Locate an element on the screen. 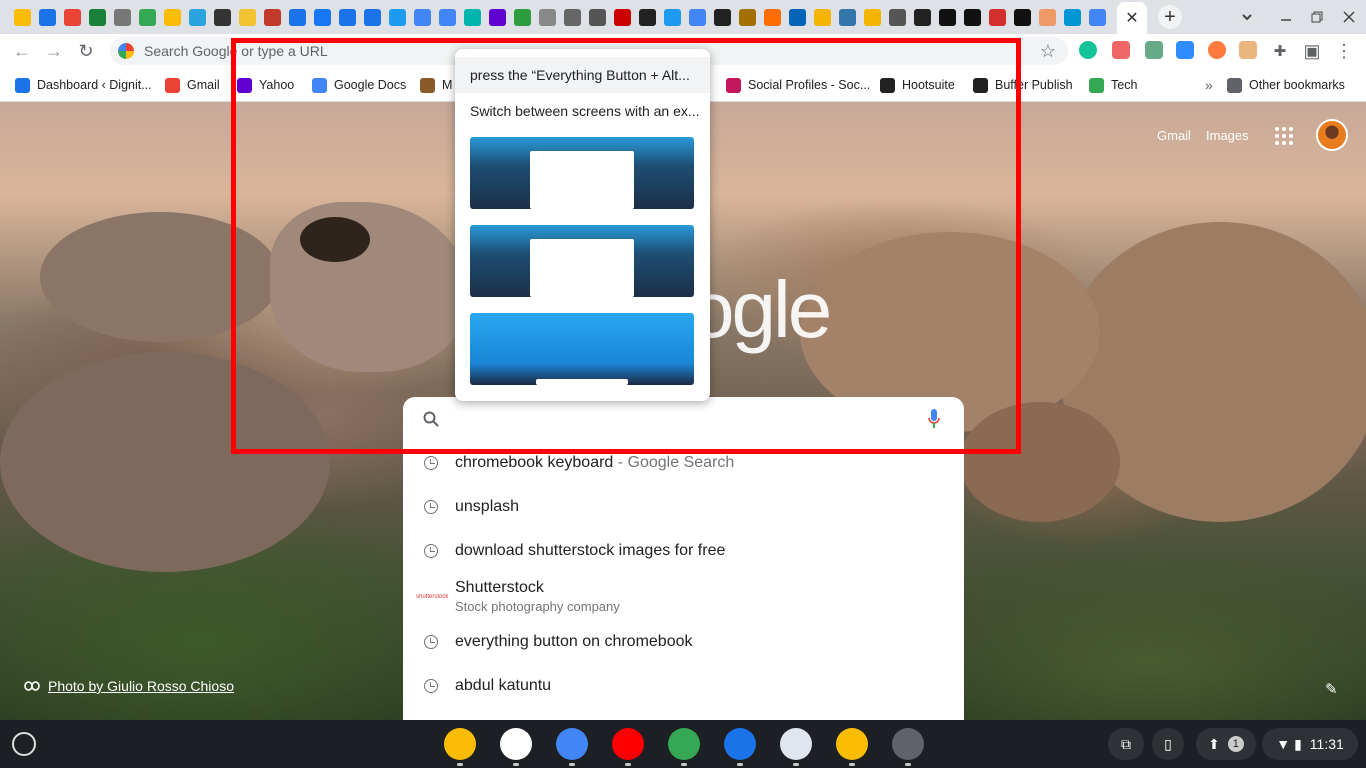 Image resolution: width=1366 pixels, height=768 pixels. tab-search-button is located at coordinates (1247, 17).